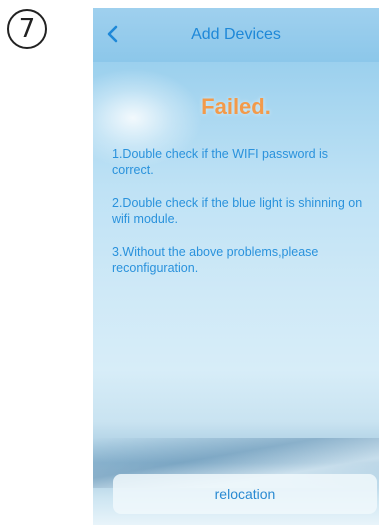 The width and height of the screenshot is (387, 525). I want to click on status-title: Failed., so click(236, 106).